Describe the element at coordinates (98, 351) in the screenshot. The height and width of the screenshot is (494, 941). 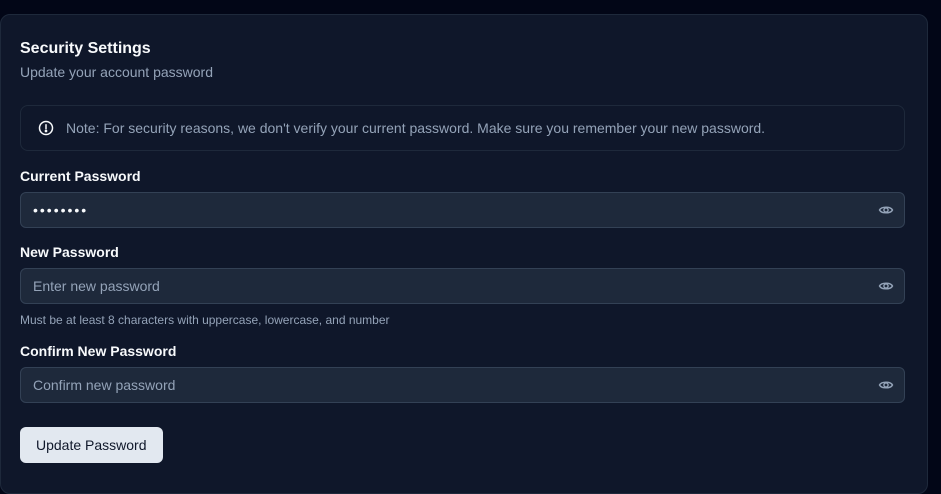
I see `confirm-password-label: Confirm New Password` at that location.